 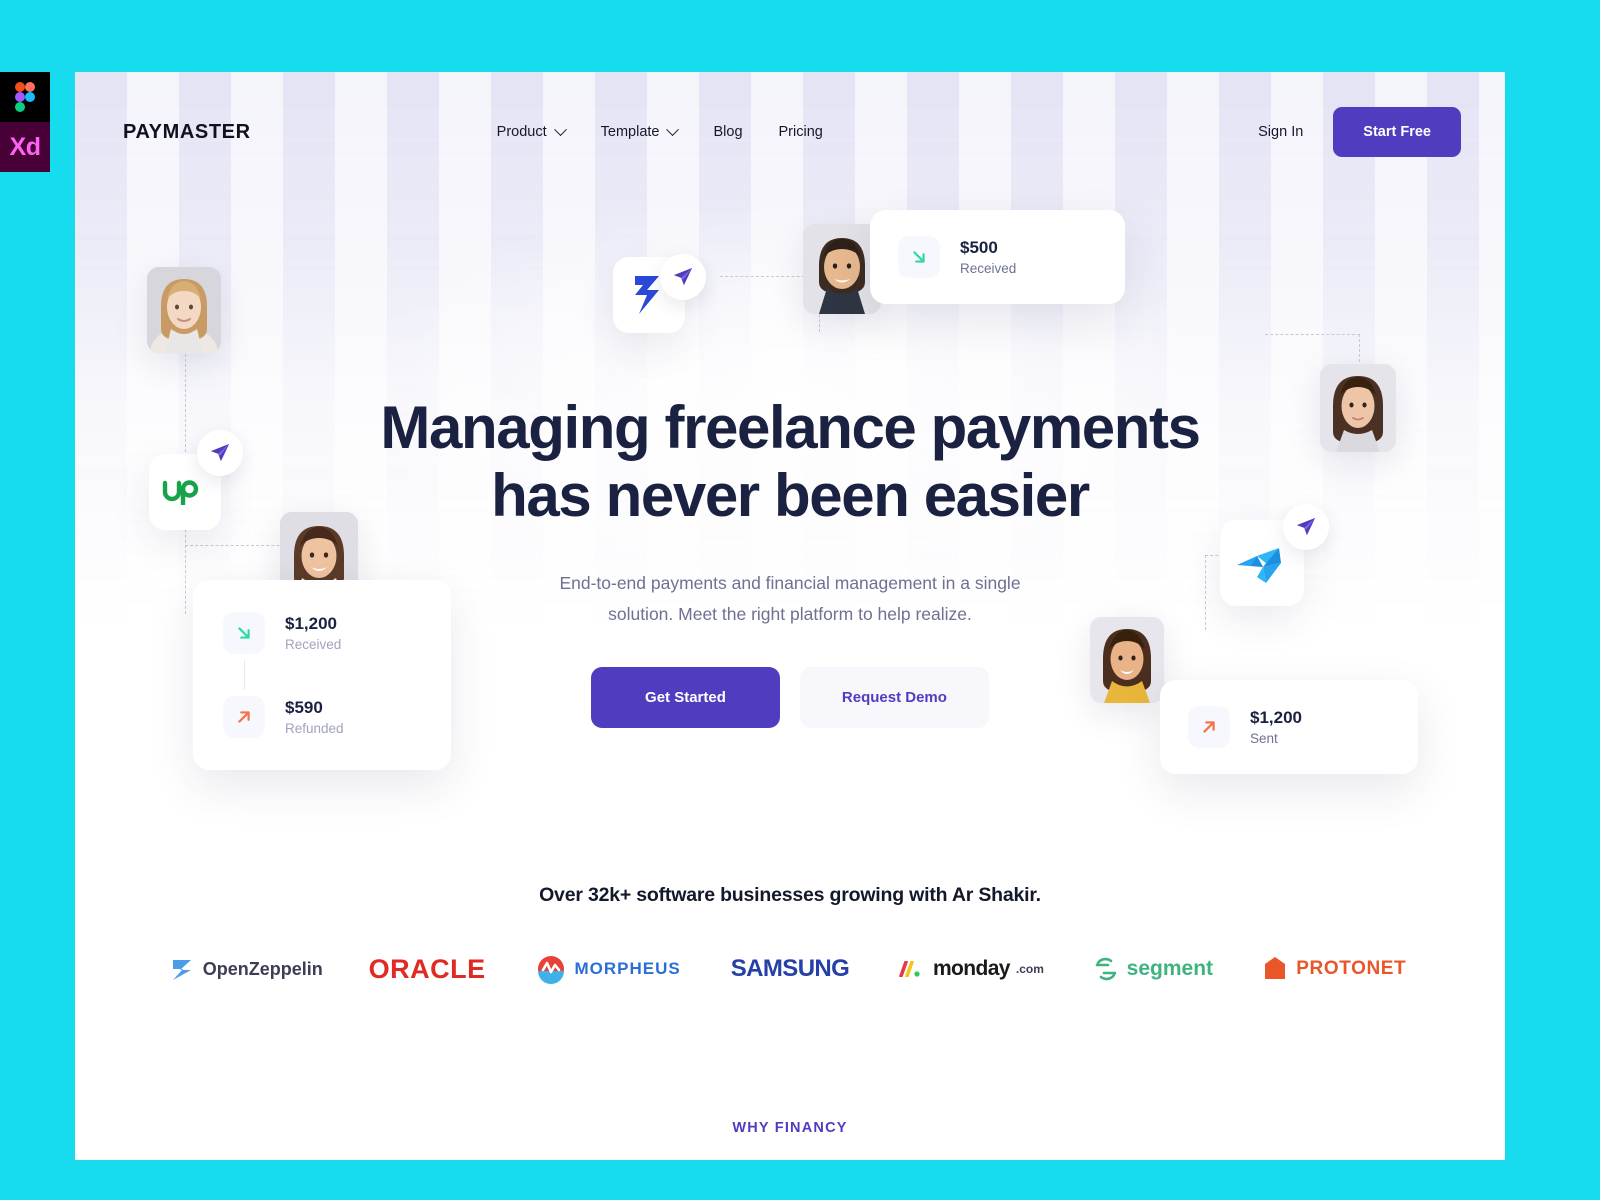 I want to click on morpheus-logo: MORPHEUS, so click(x=608, y=969).